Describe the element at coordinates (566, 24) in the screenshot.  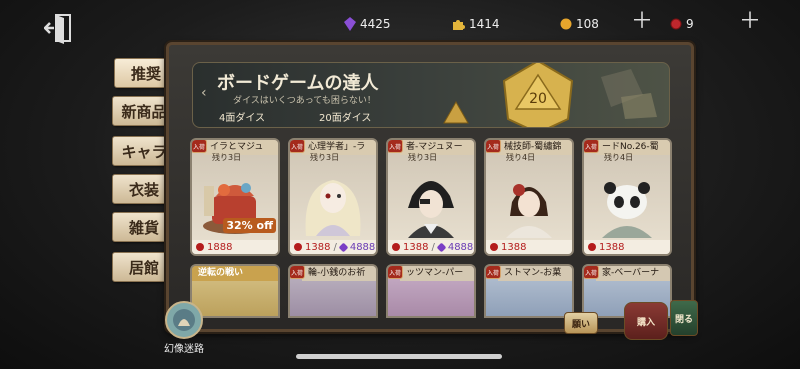
I see `gold-coin-icon` at that location.